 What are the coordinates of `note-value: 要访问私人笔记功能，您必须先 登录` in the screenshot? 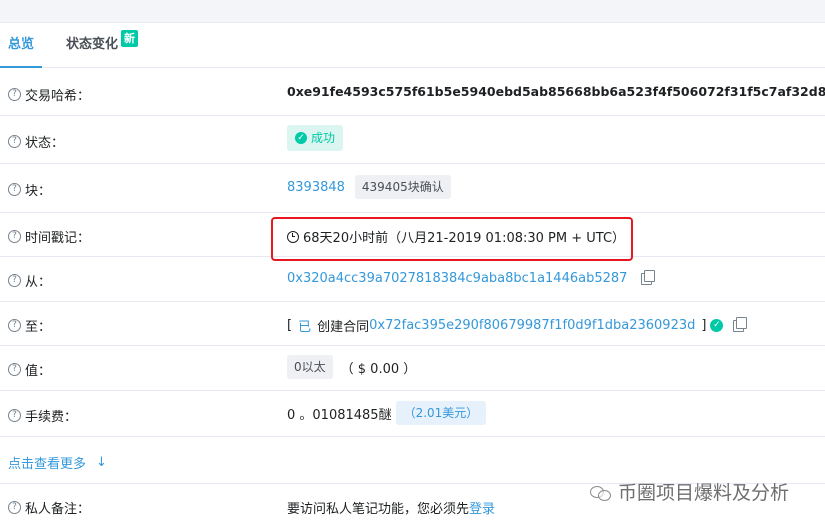 It's located at (391, 507).